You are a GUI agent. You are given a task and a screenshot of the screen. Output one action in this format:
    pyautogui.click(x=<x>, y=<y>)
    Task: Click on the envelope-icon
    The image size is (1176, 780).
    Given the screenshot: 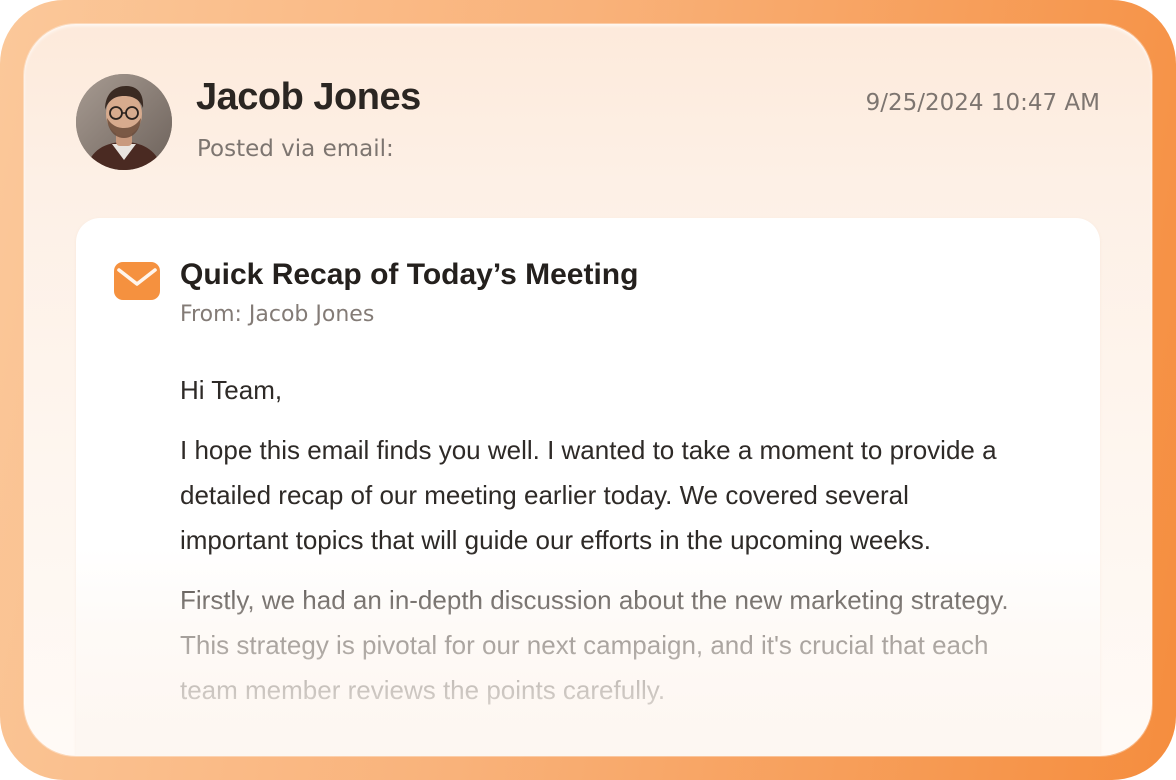 What is the action you would take?
    pyautogui.click(x=137, y=281)
    